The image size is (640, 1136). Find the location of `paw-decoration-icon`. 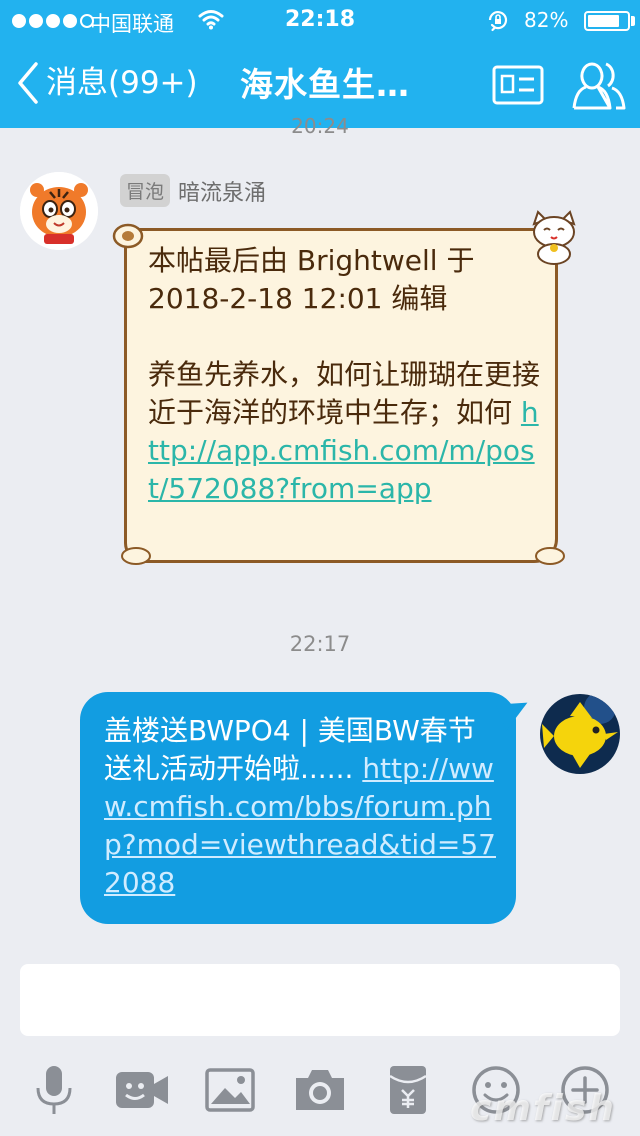

paw-decoration-icon is located at coordinates (128, 236).